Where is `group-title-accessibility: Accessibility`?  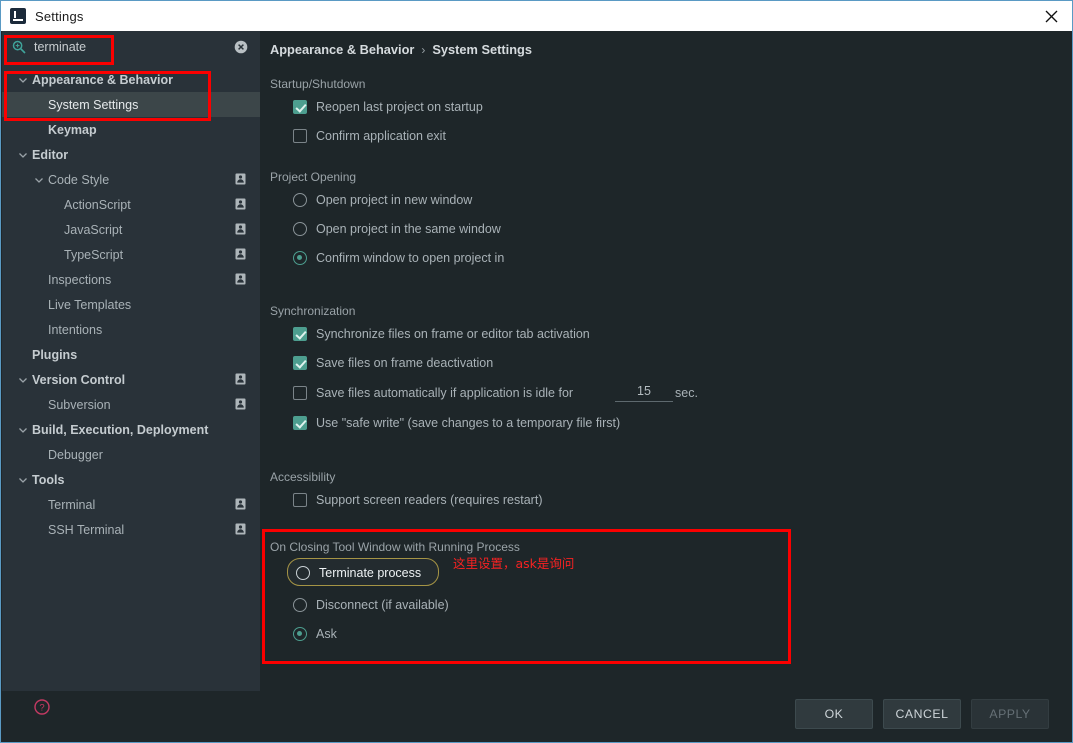
group-title-accessibility: Accessibility is located at coordinates (303, 477).